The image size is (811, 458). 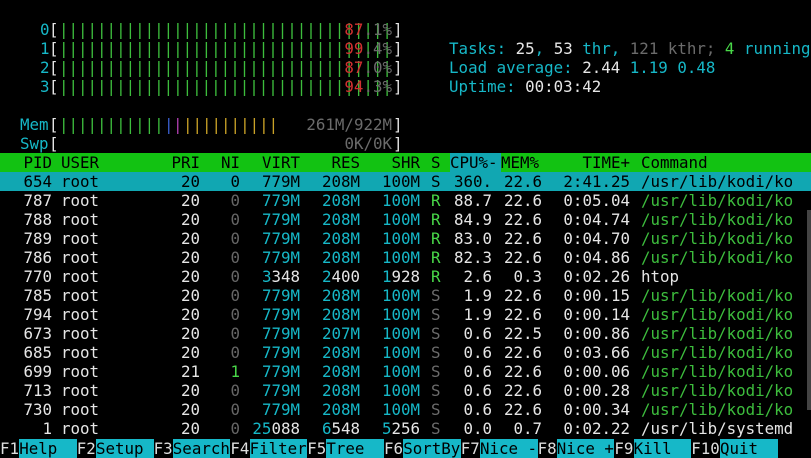 What do you see at coordinates (368, 67) in the screenshot?
I see `cpu-percent: 87.0%` at bounding box center [368, 67].